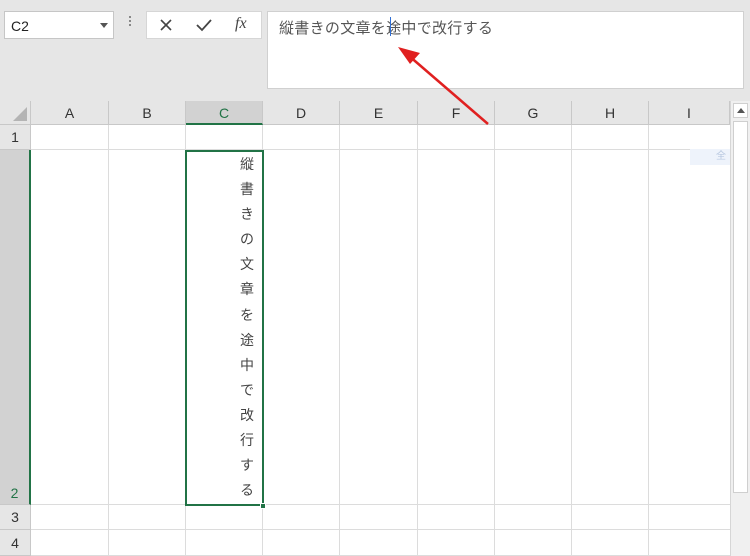  What do you see at coordinates (247, 466) in the screenshot?
I see `cell-char: す` at bounding box center [247, 466].